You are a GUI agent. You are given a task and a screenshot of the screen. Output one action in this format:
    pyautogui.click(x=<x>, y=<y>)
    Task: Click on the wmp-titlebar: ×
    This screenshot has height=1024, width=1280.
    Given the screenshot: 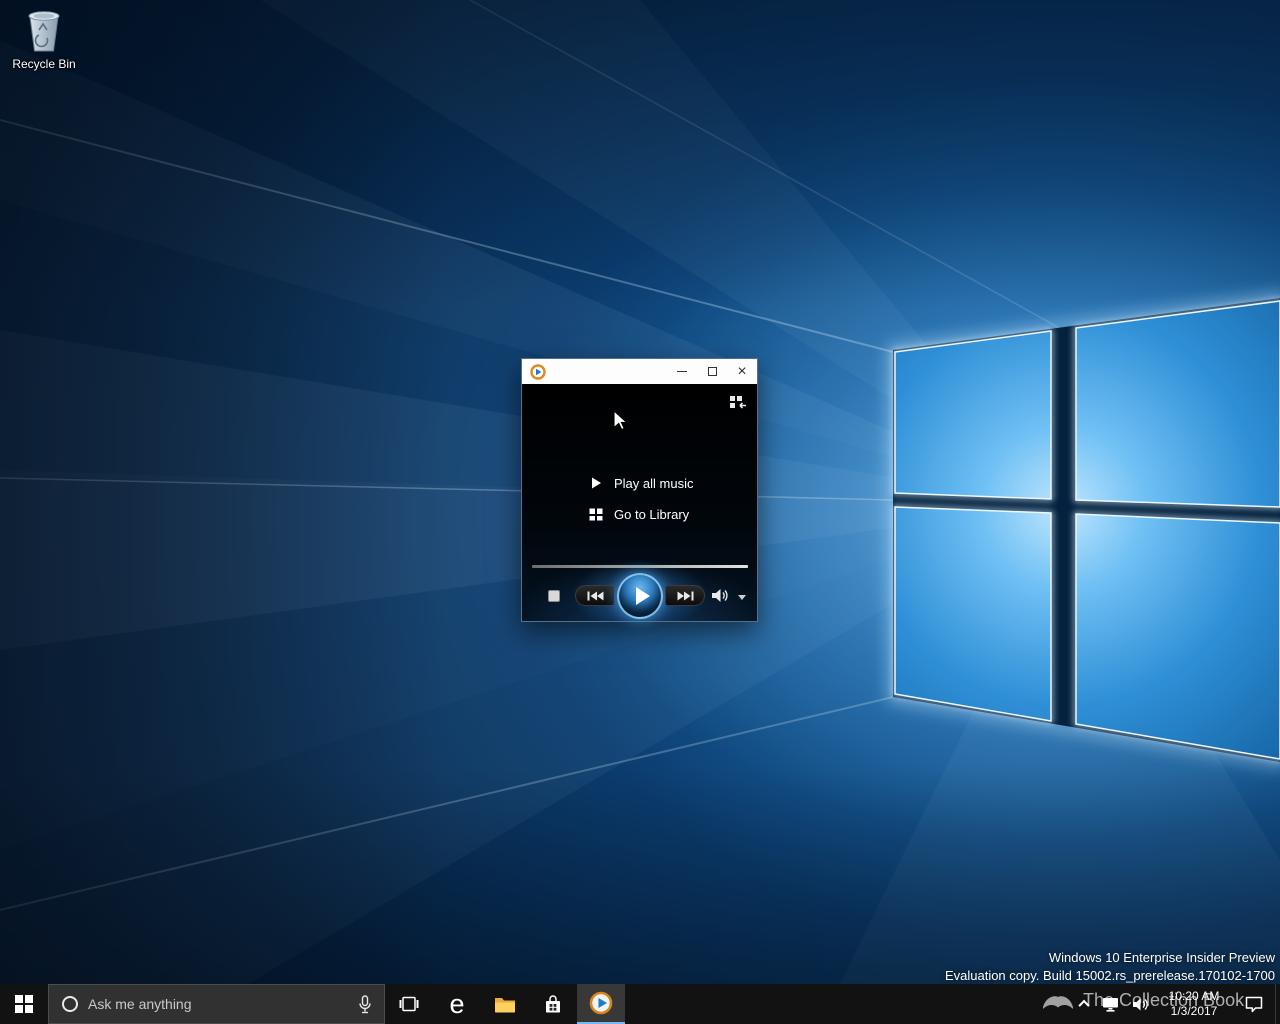 What is the action you would take?
    pyautogui.click(x=639, y=371)
    